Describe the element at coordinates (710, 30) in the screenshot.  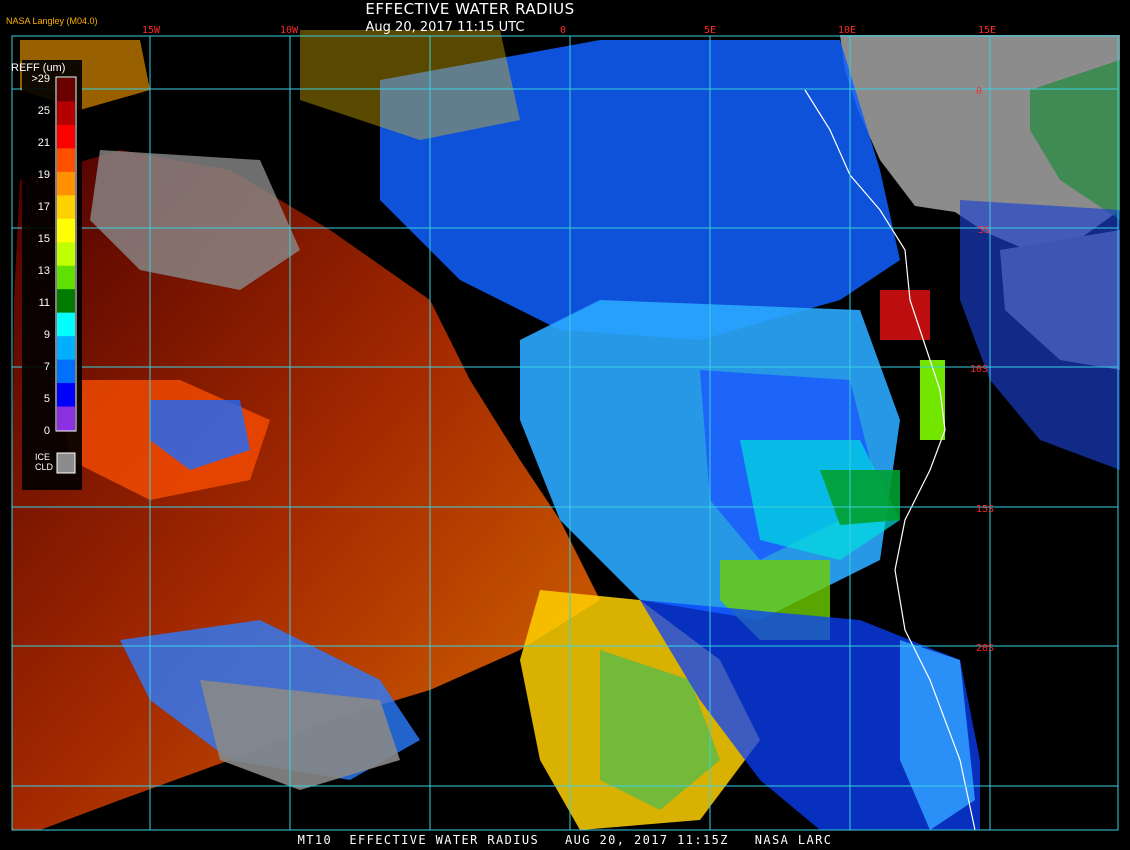
I see `lon-label-5e: 5E` at that location.